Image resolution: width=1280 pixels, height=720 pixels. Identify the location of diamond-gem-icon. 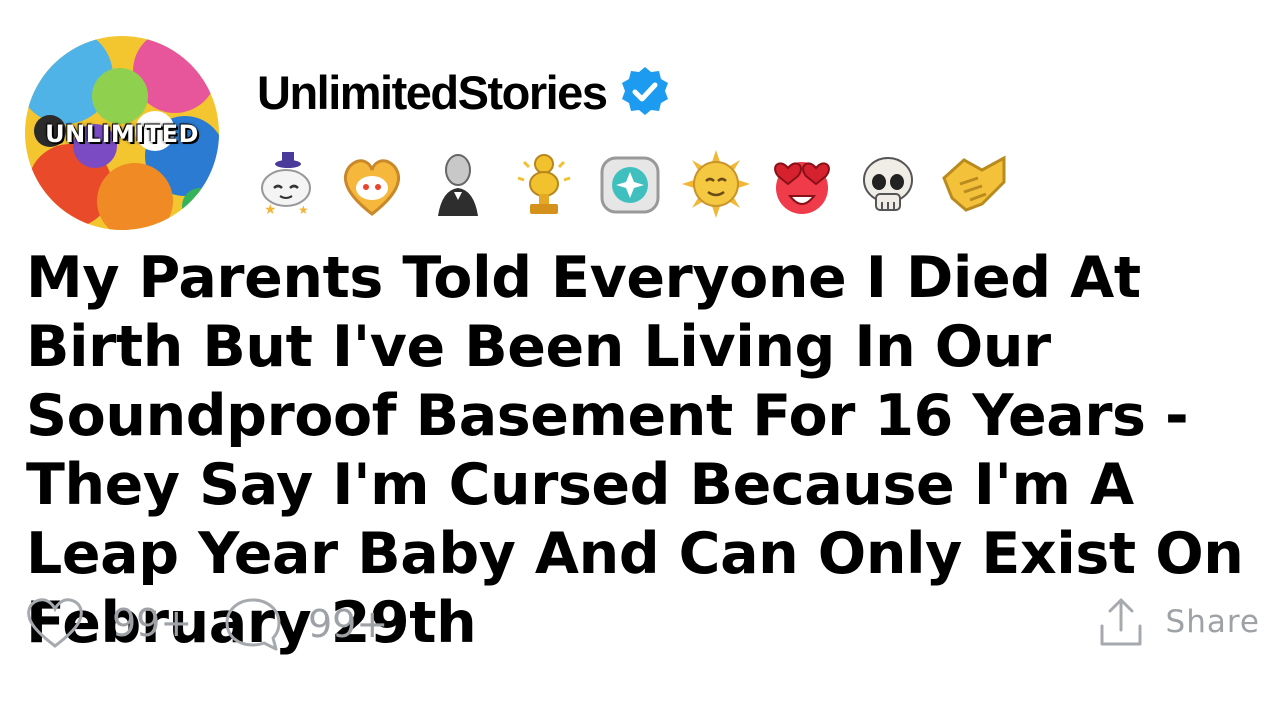
(630, 184).